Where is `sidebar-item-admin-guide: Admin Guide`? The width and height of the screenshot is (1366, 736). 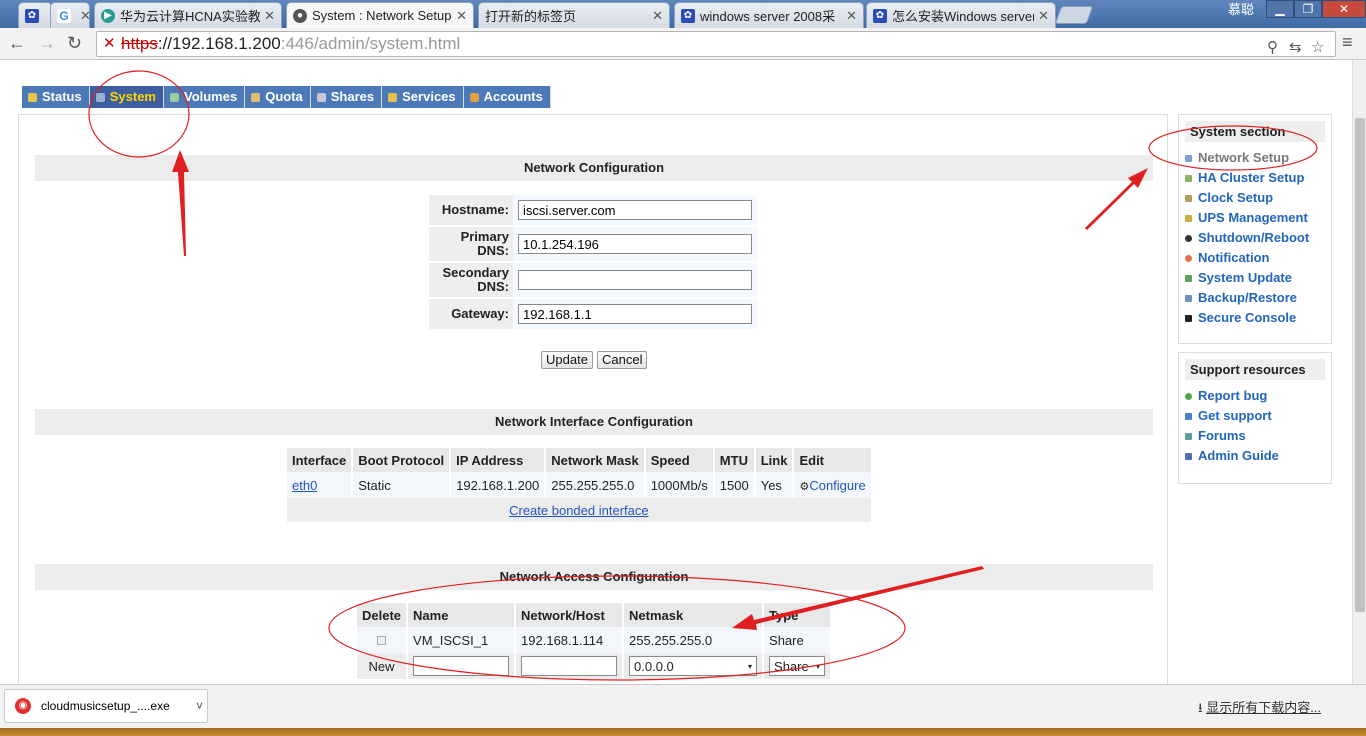 sidebar-item-admin-guide: Admin Guide is located at coordinates (1255, 456).